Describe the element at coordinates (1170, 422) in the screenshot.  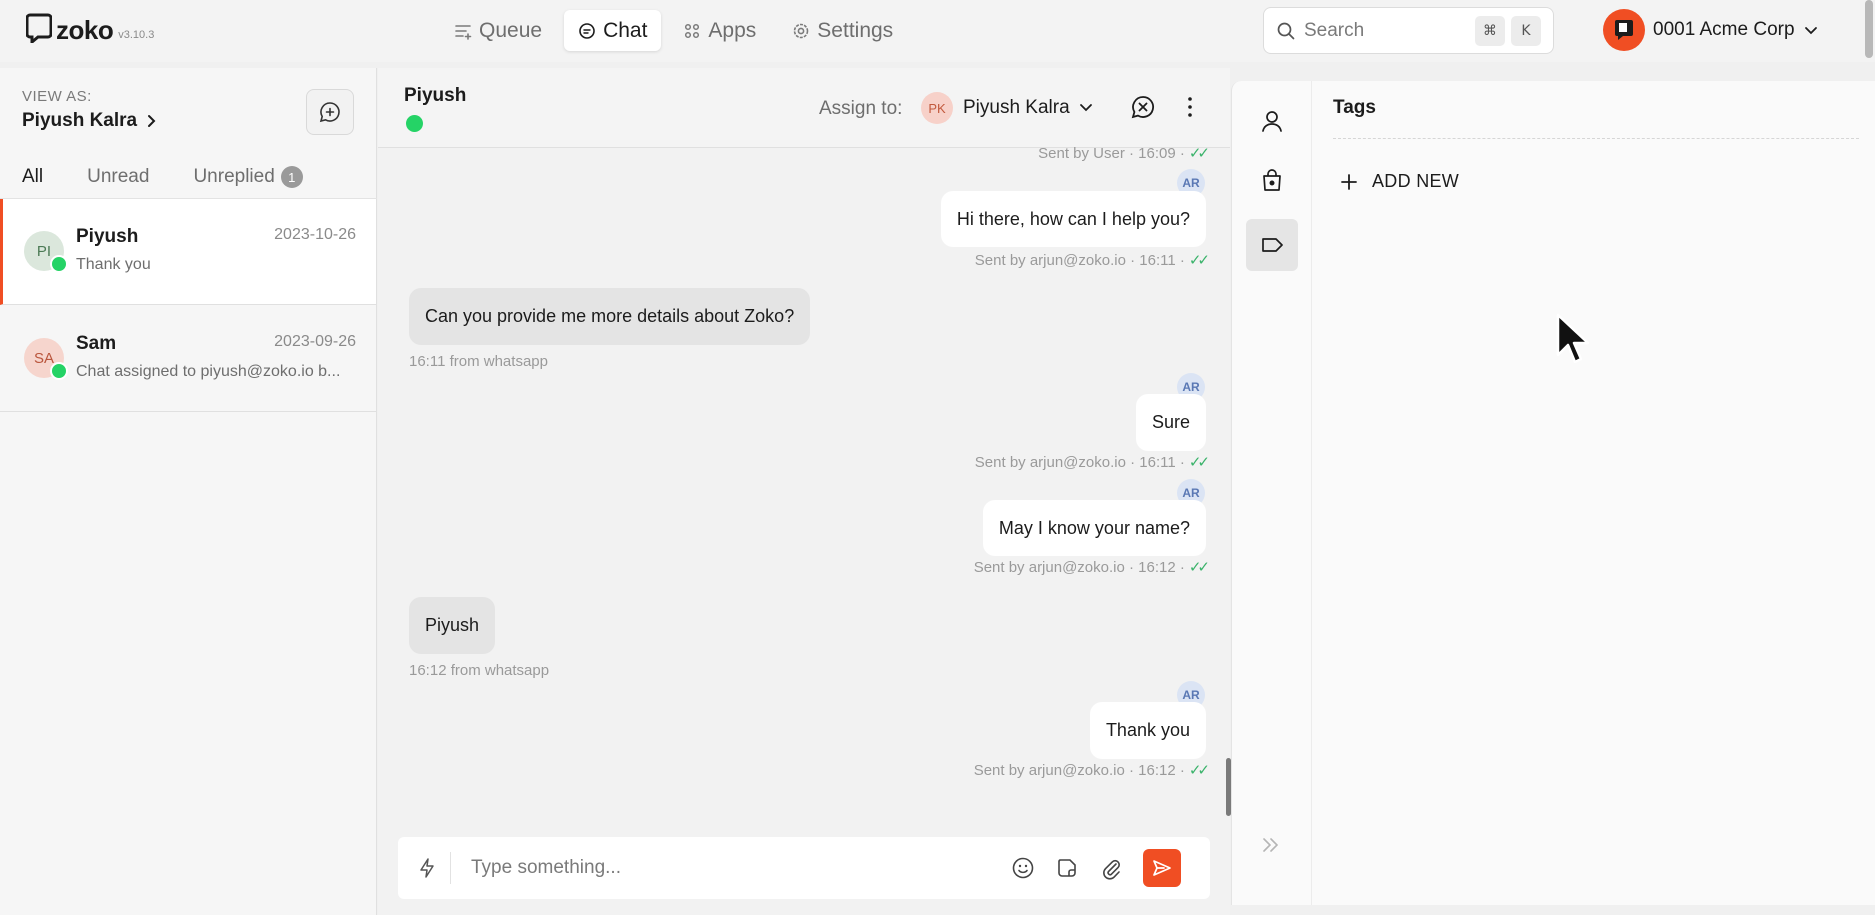
I see `message-text: Sure` at that location.